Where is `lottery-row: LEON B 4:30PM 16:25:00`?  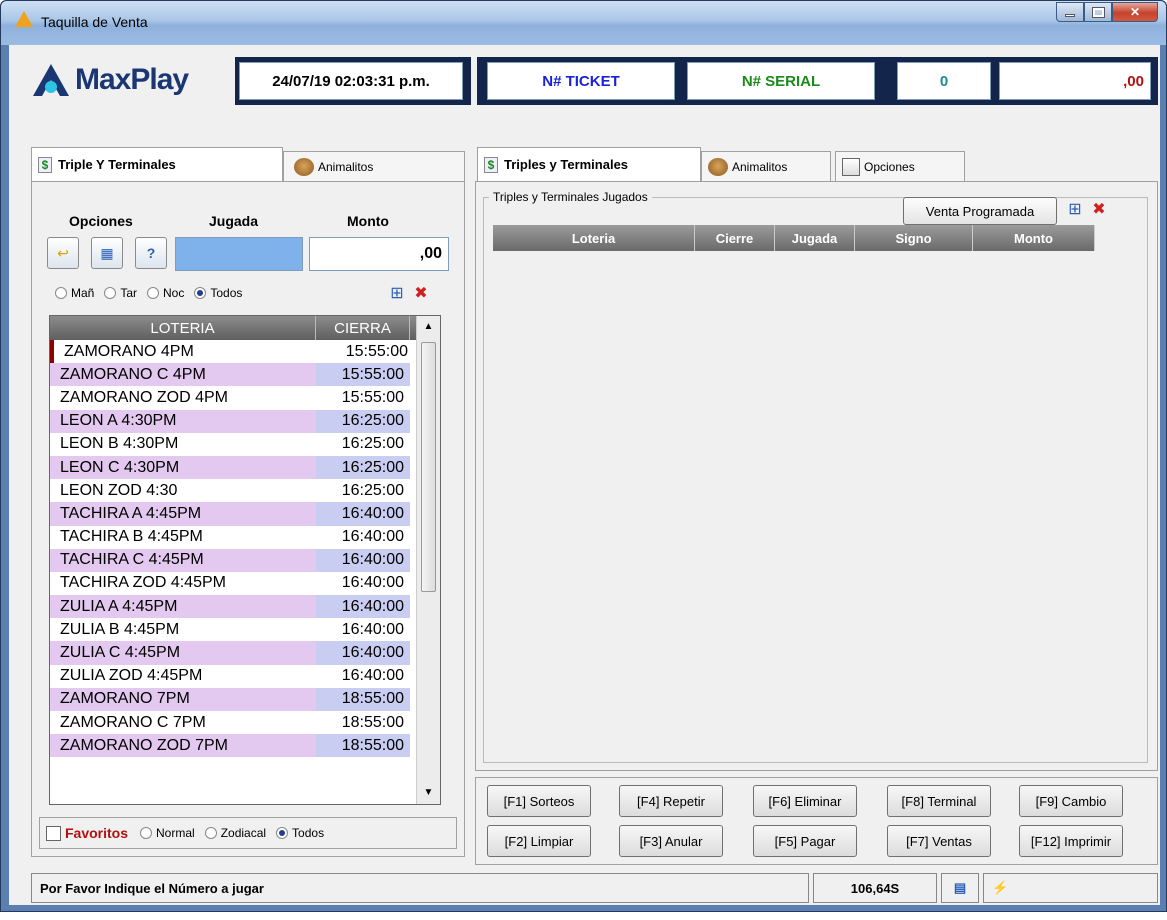 lottery-row: LEON B 4:30PM 16:25:00 is located at coordinates (245, 444).